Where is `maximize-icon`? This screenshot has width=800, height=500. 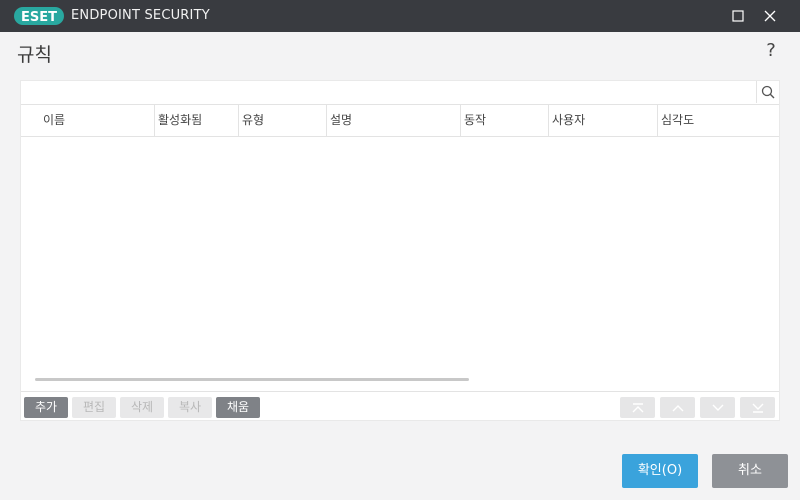 maximize-icon is located at coordinates (738, 16).